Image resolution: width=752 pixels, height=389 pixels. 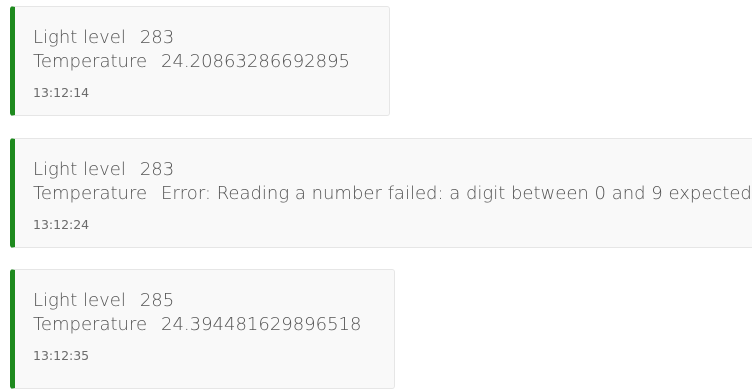 I want to click on light-level-row: Light level 285, so click(x=208, y=301).